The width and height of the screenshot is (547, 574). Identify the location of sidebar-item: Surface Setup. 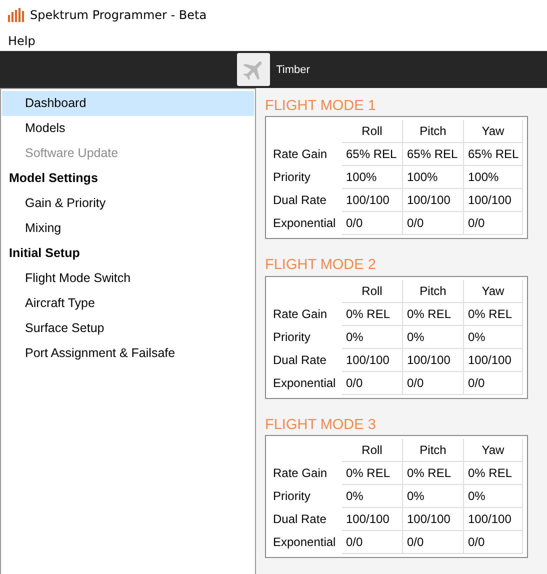
(128, 328).